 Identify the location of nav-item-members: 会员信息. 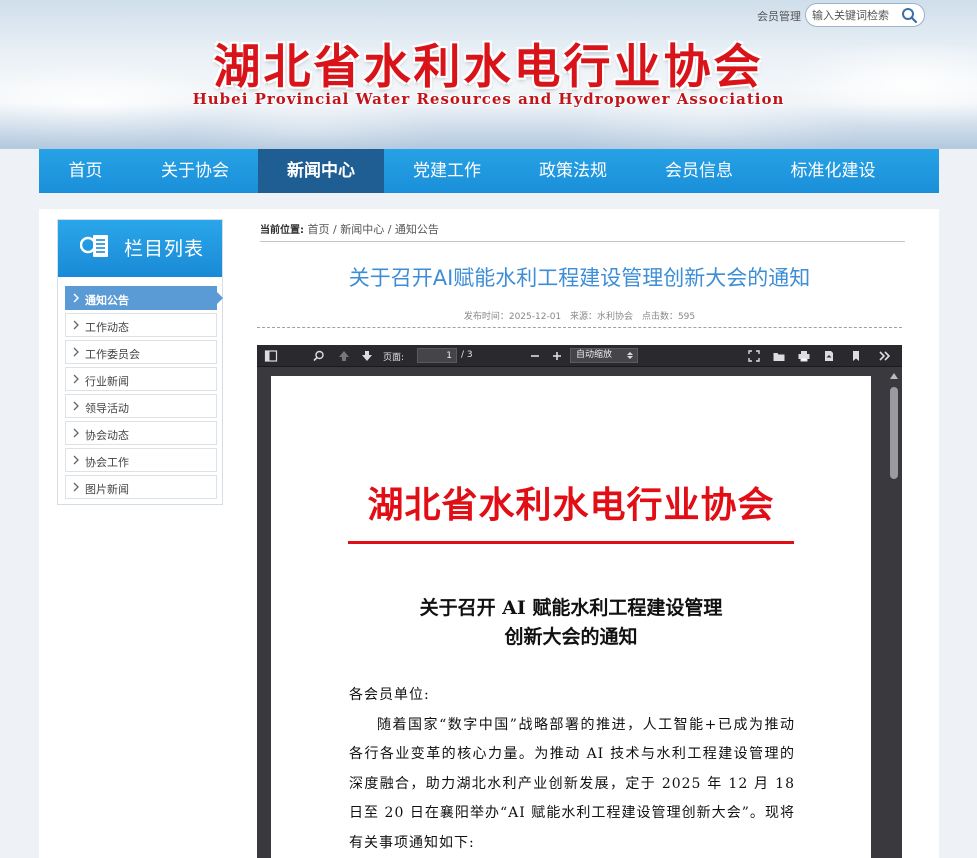
(699, 171).